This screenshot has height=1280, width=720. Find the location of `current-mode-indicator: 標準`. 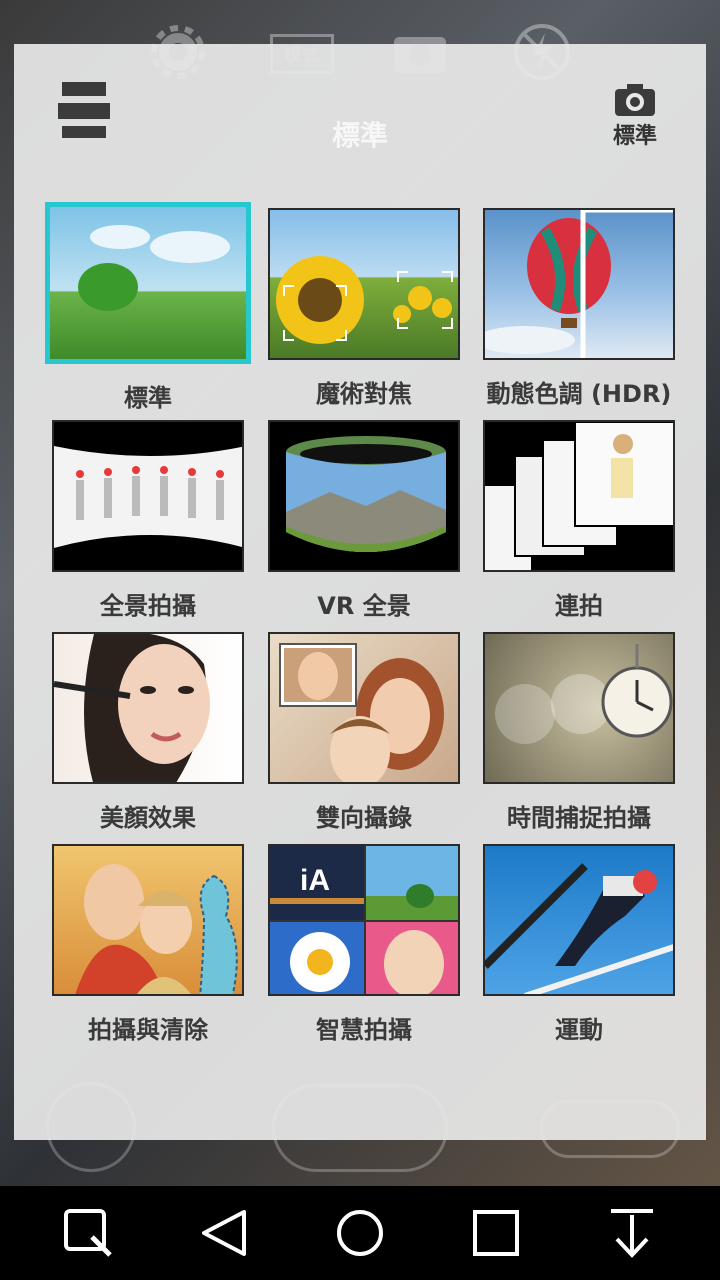

current-mode-indicator: 標準 is located at coordinates (635, 116).